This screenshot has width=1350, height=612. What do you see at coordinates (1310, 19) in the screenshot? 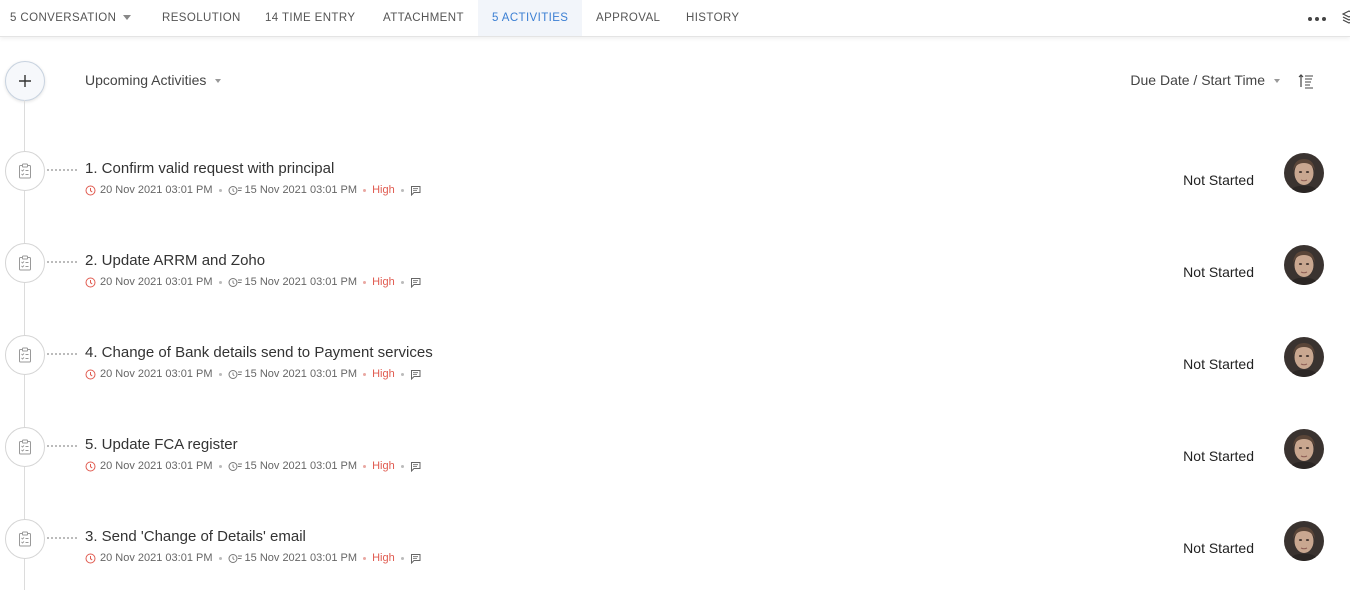
I see `more-icon` at bounding box center [1310, 19].